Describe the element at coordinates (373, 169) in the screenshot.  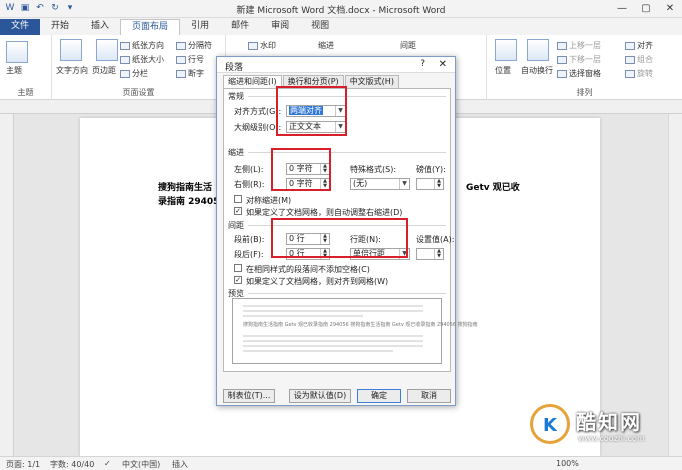
I see `special-indent-label: 特殊格式(S):` at that location.